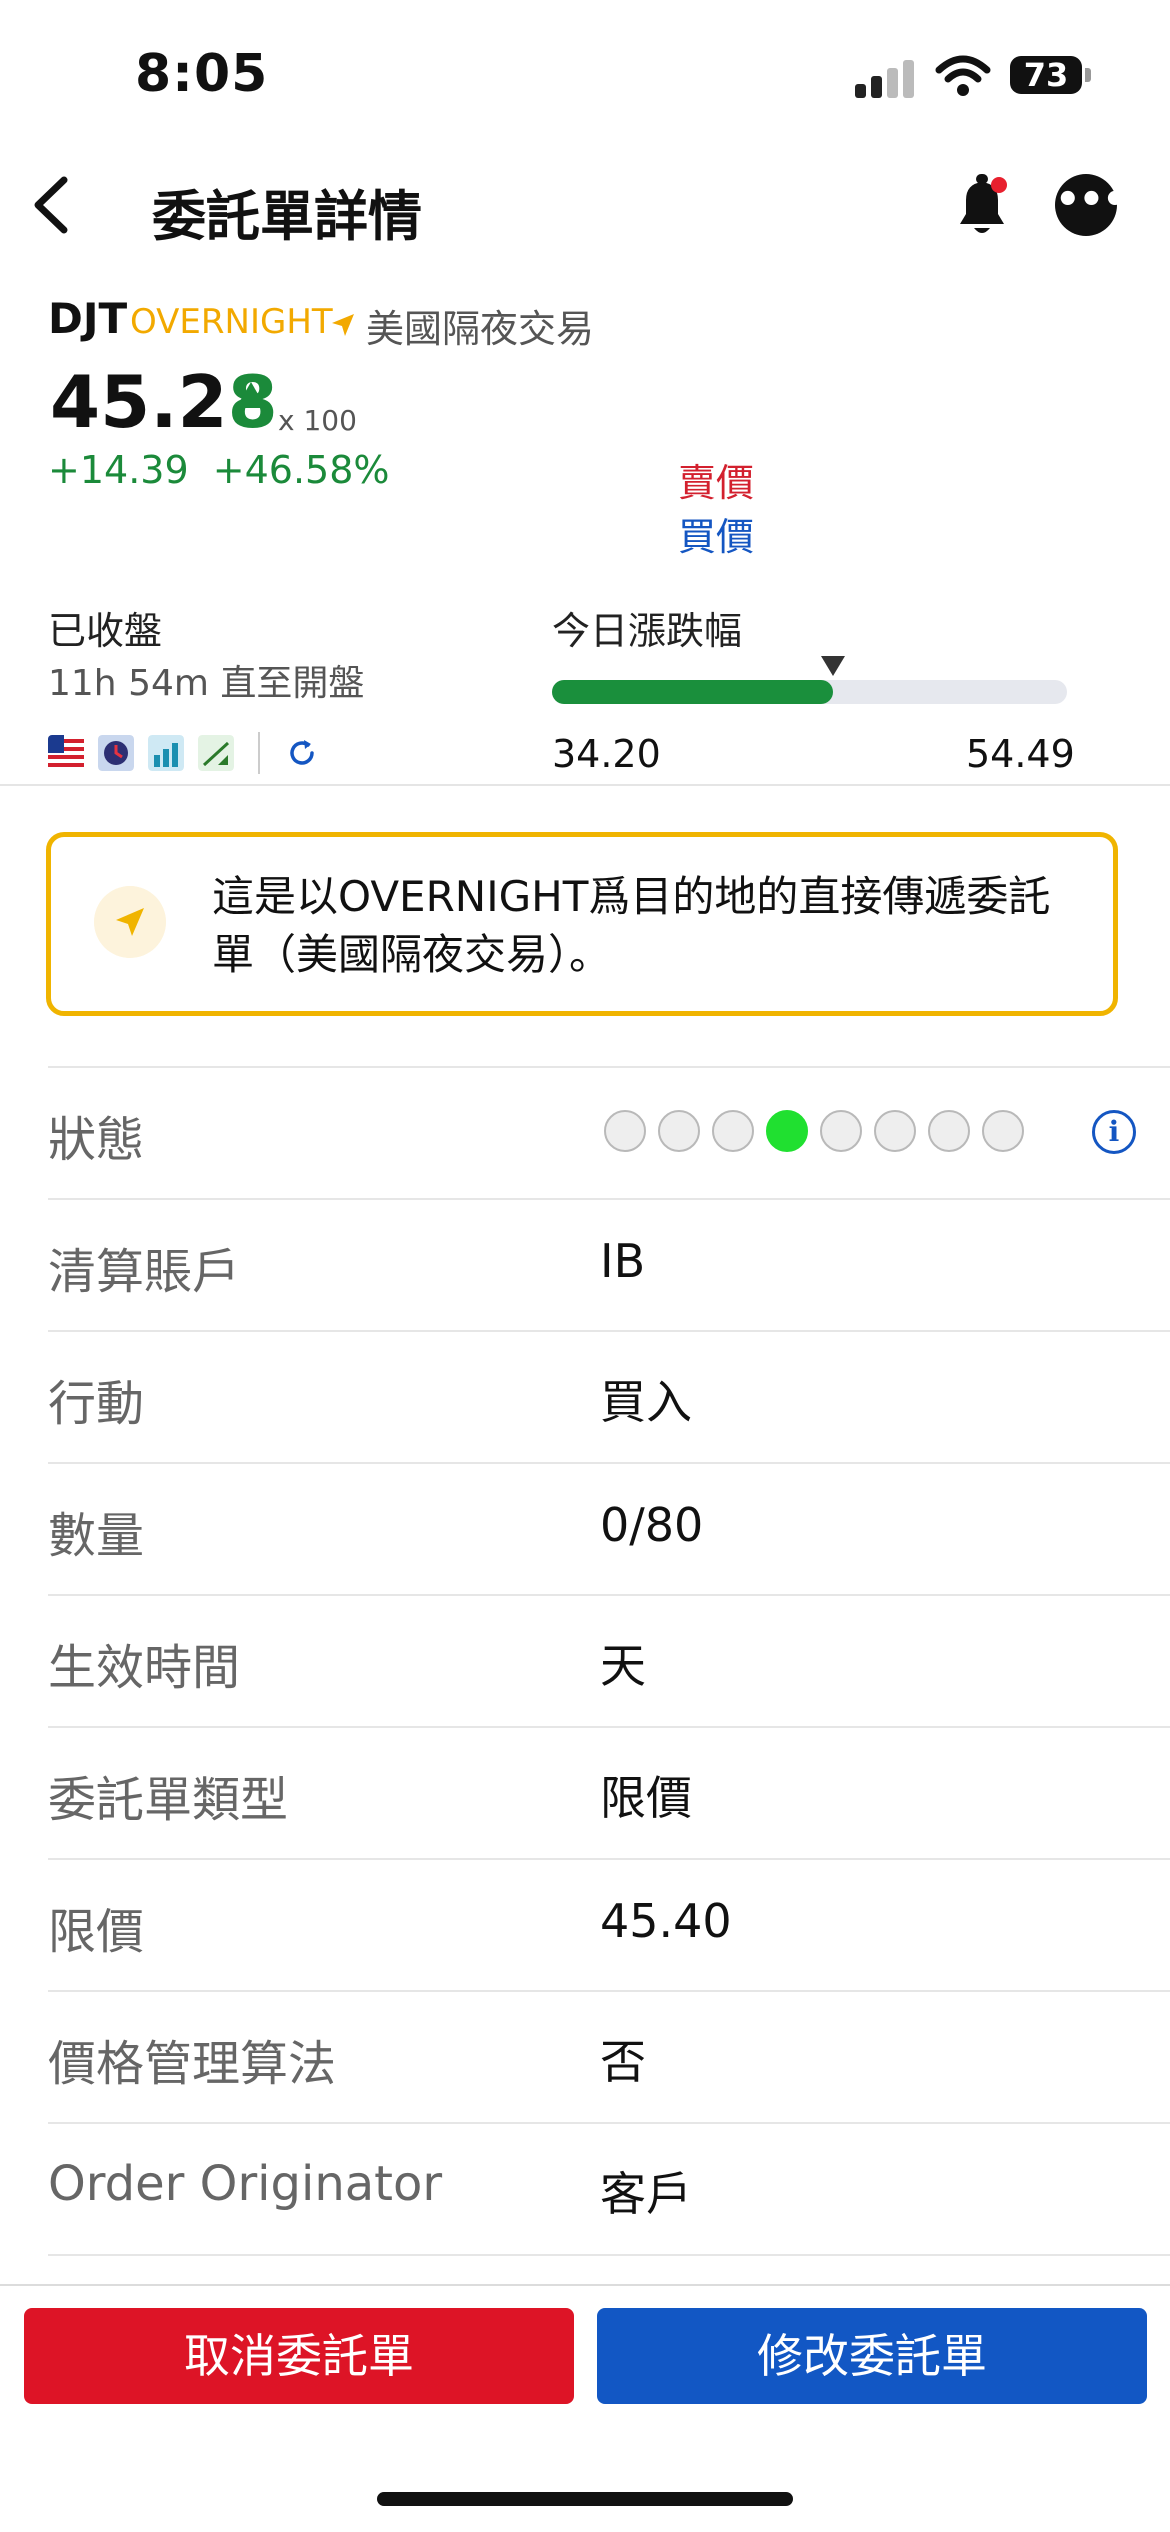  What do you see at coordinates (647, 631) in the screenshot?
I see `day-range-label: 今日漲跌幅` at bounding box center [647, 631].